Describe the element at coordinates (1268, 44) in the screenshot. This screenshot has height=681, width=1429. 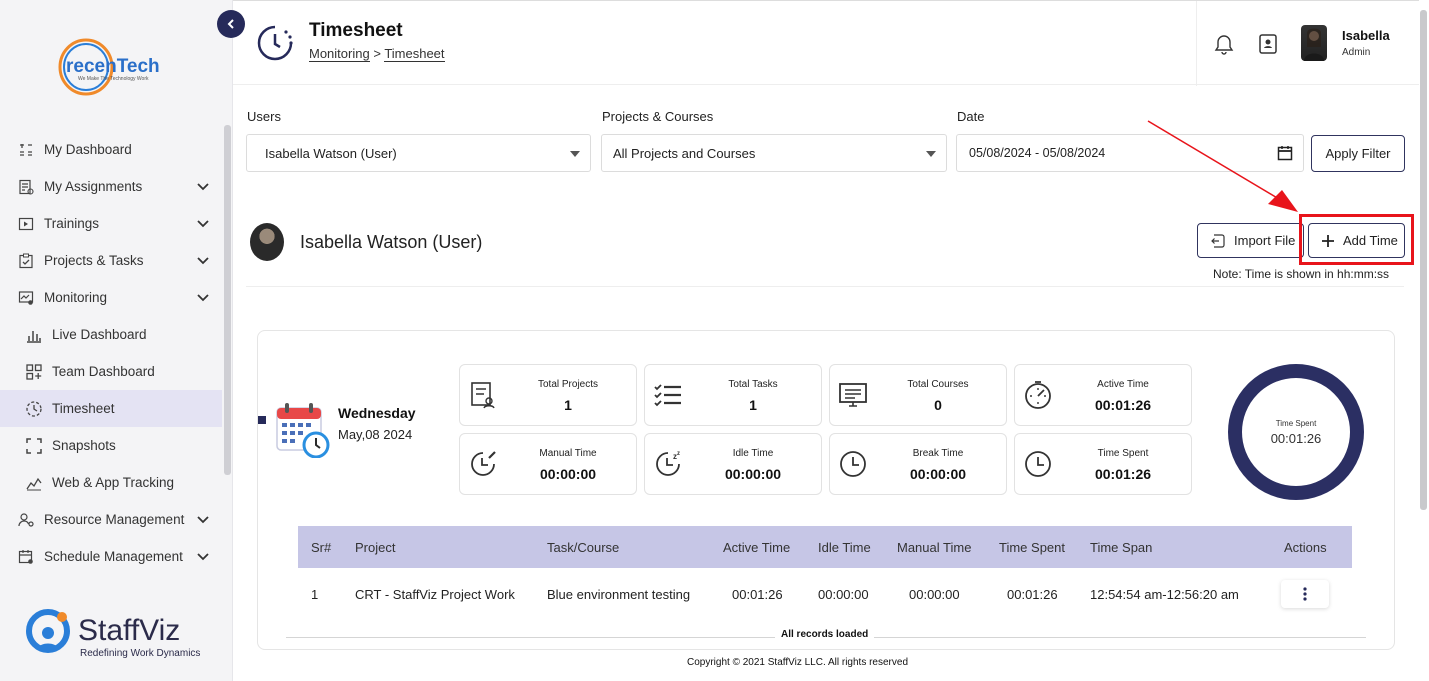
I see `contact-book-icon` at that location.